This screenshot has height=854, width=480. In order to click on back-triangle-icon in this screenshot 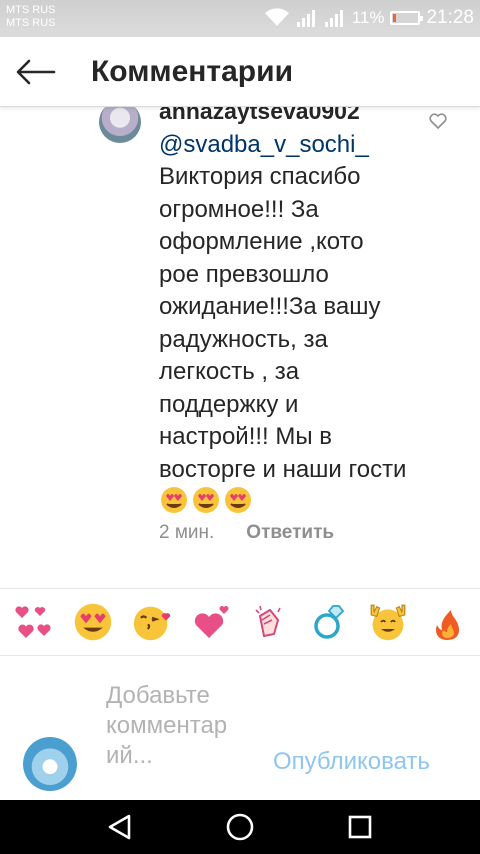, I will do `click(119, 827)`.